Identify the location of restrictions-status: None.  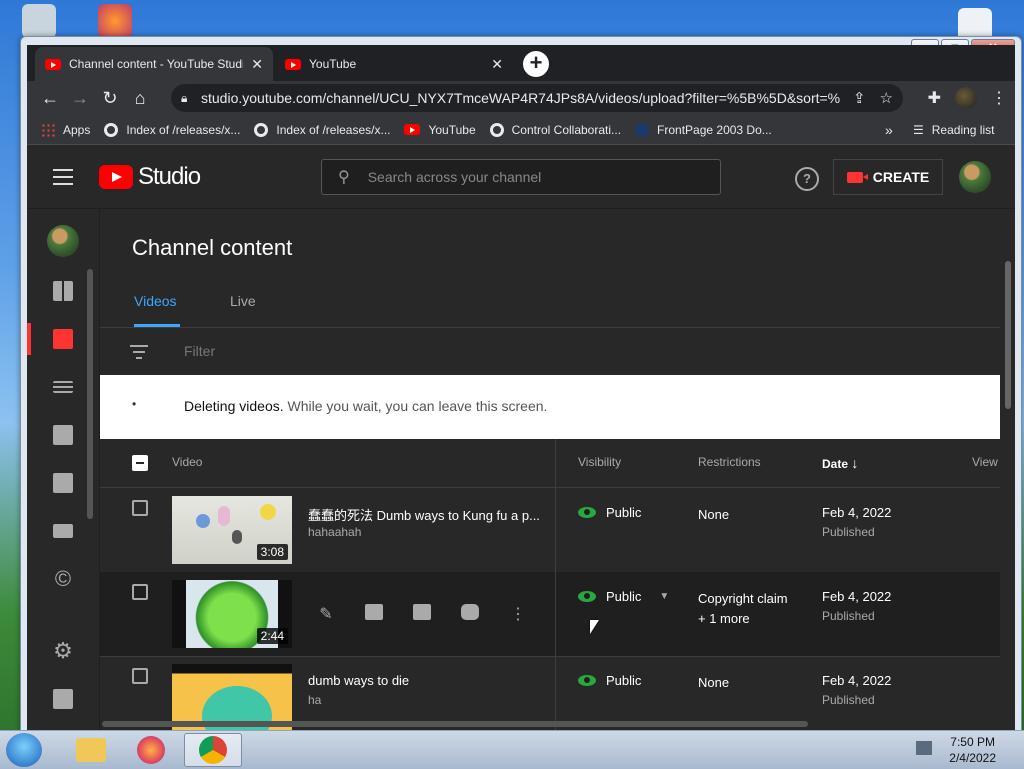
(714, 514).